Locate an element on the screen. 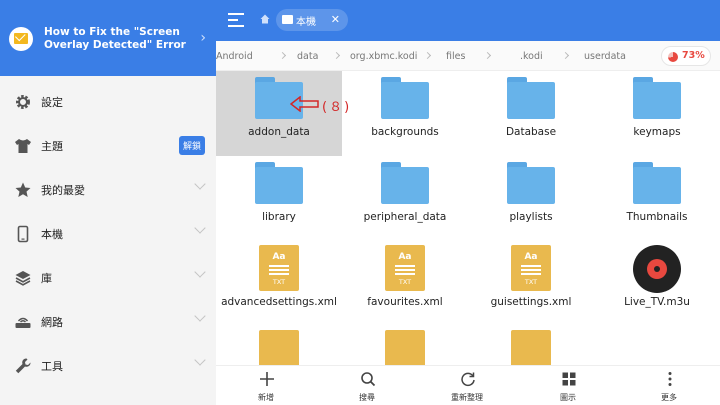  file-name: guisettings.xml is located at coordinates (531, 302).